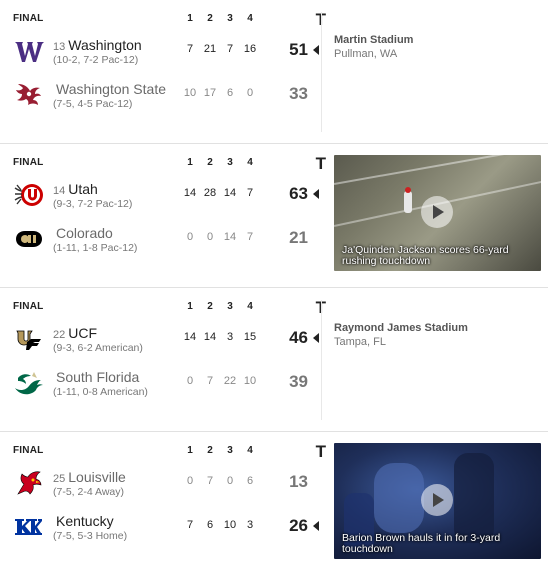 This screenshot has height=562, width=548. What do you see at coordinates (82, 333) in the screenshot?
I see `team-name: UCF` at bounding box center [82, 333].